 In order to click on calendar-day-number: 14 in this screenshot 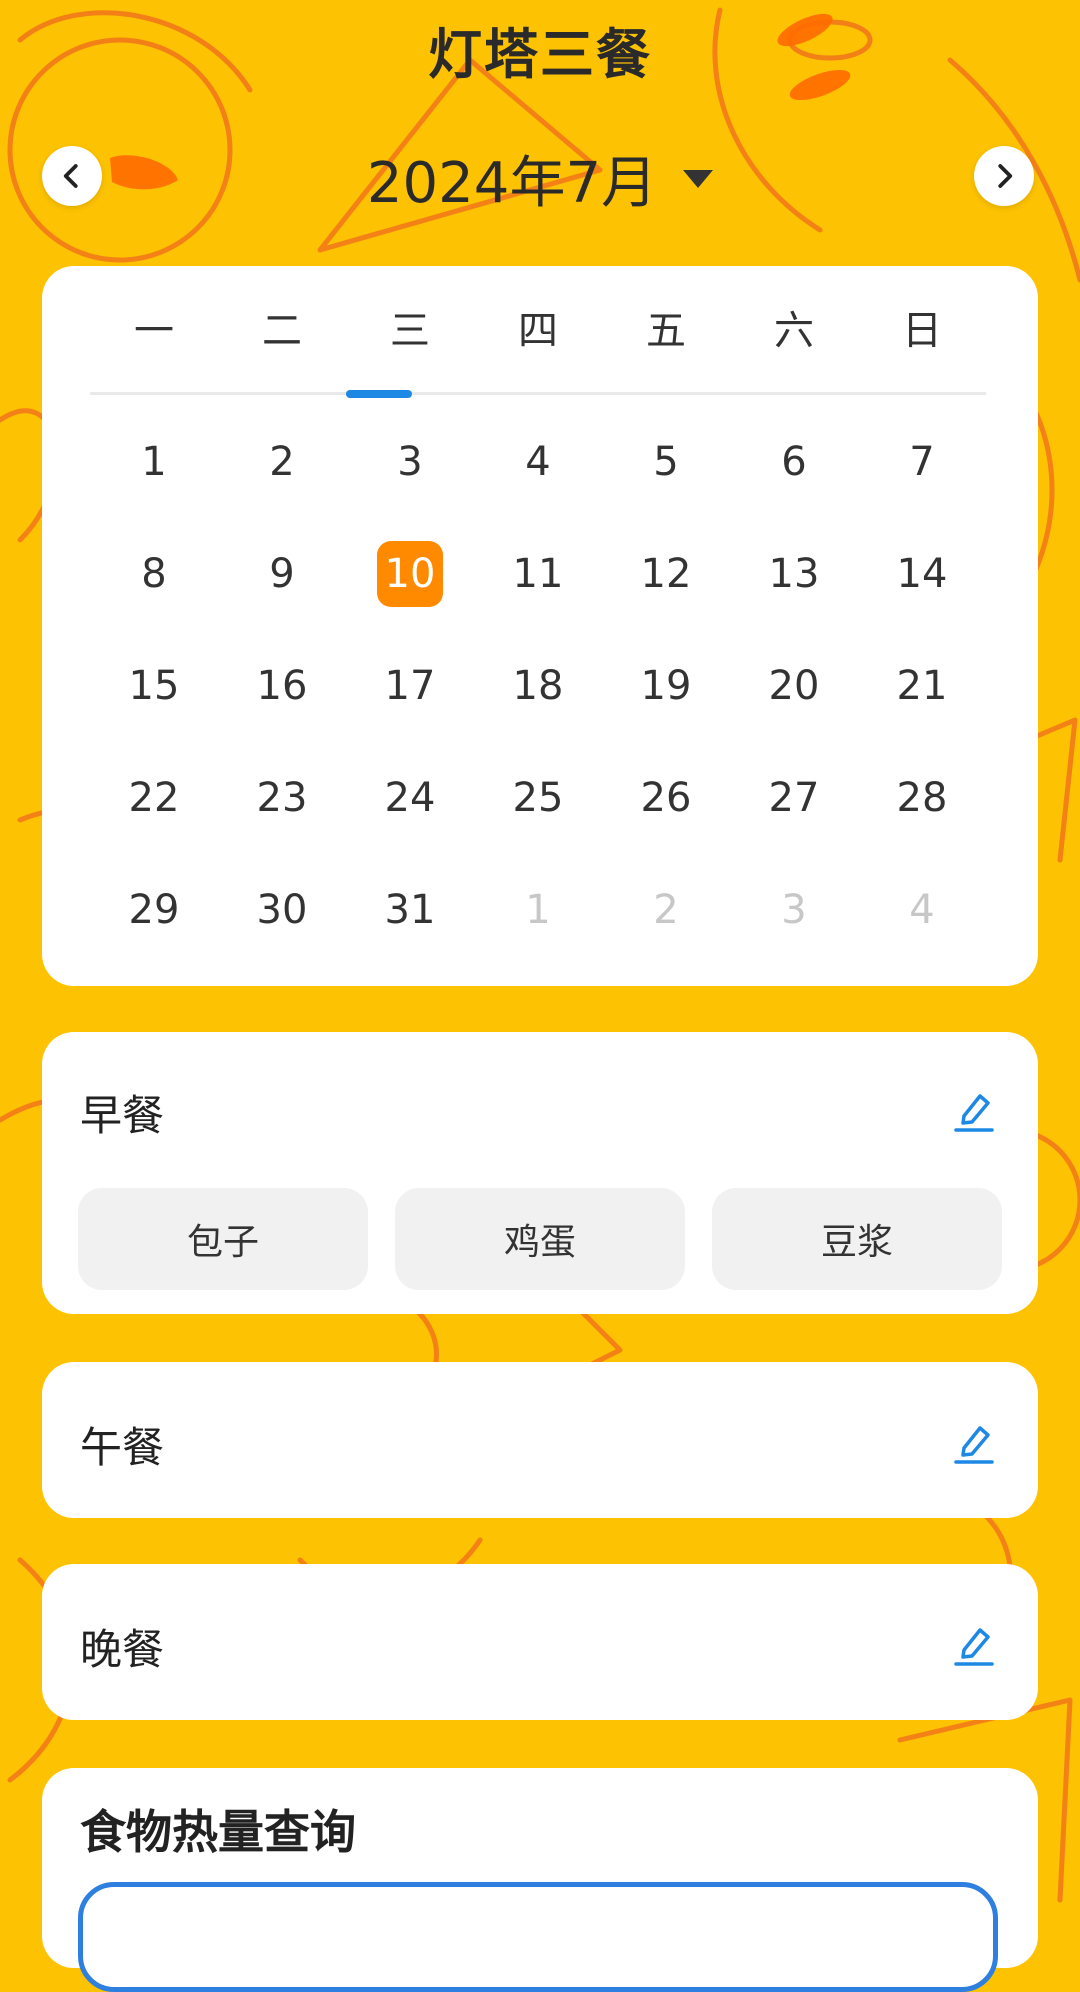, I will do `click(922, 574)`.